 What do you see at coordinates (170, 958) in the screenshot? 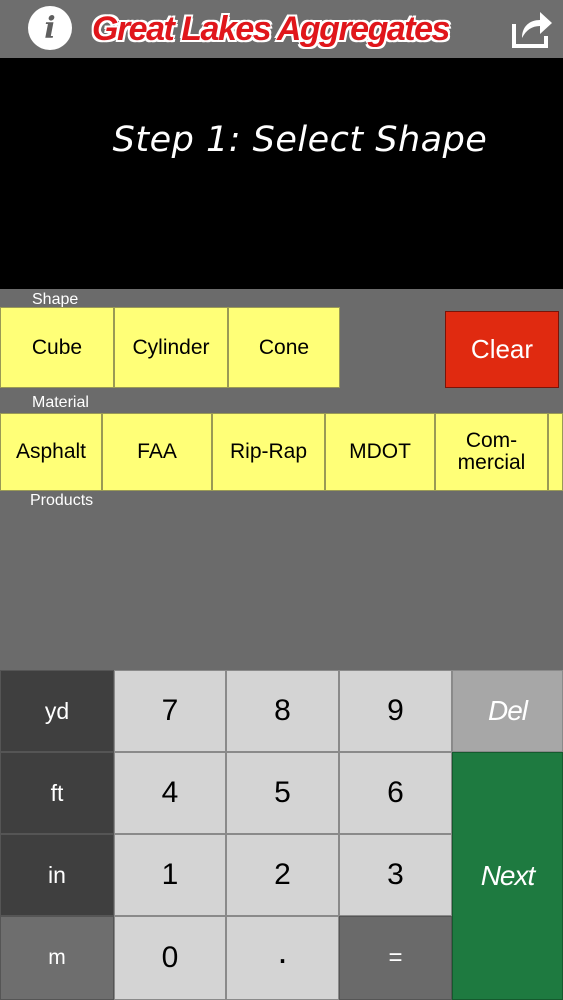
I see `digit-0-key: 0` at bounding box center [170, 958].